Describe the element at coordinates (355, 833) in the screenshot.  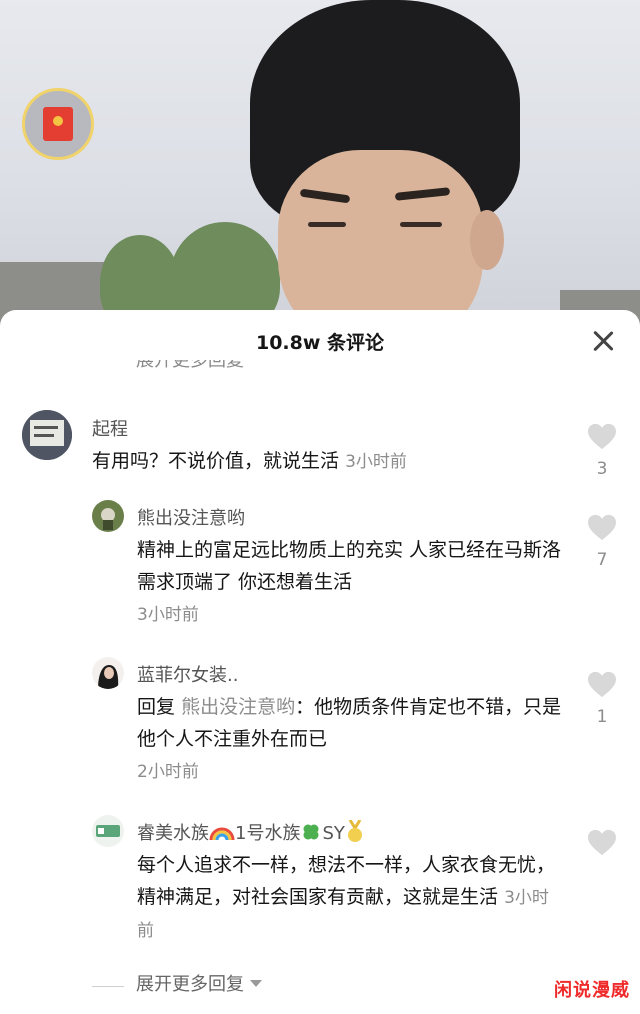
I see `medal-icon` at that location.